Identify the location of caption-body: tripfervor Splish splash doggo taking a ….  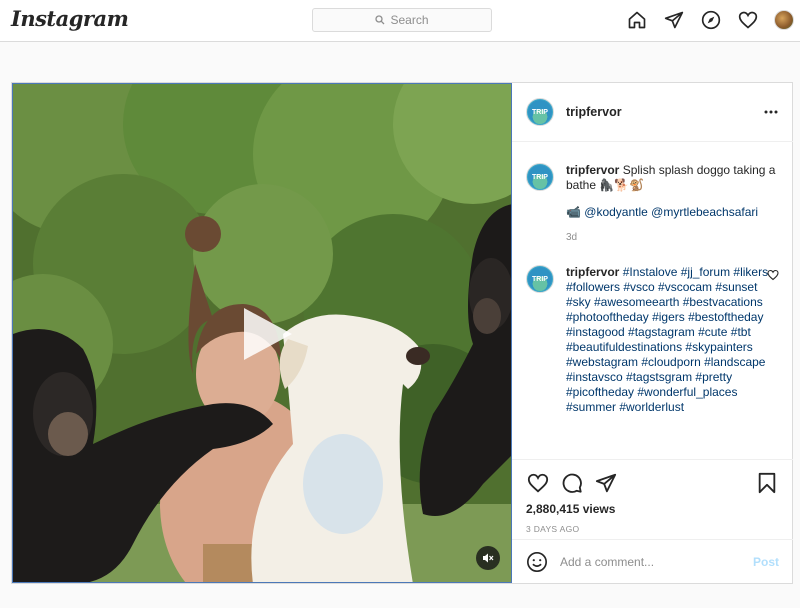
(672, 204).